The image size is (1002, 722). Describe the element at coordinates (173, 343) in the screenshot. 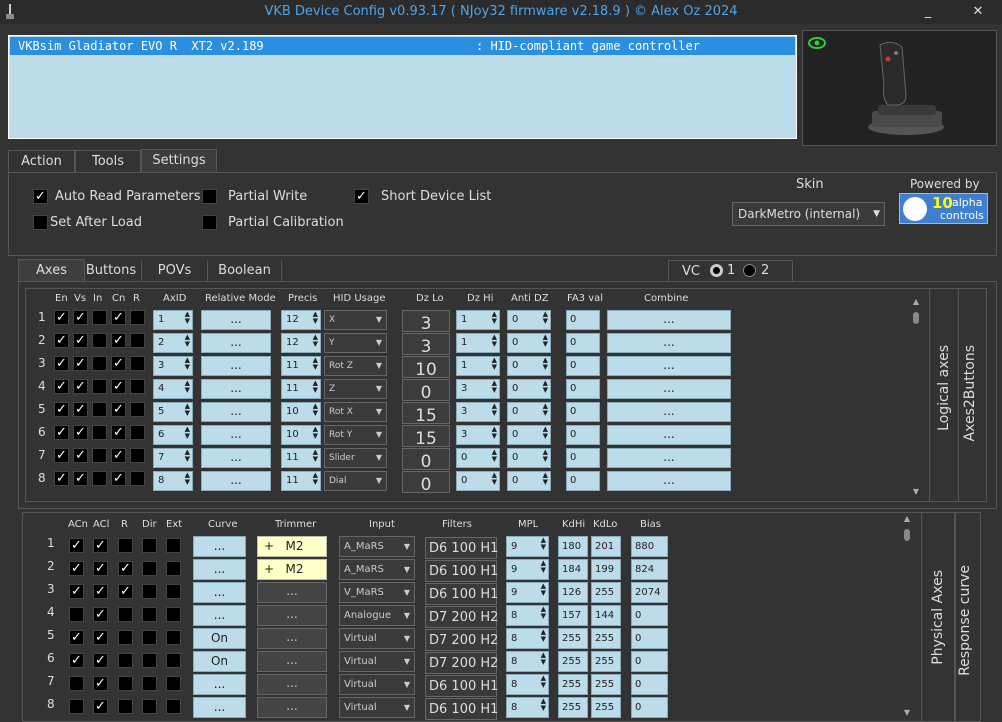

I see `axid-spinner: 2 ▲ ▼` at that location.